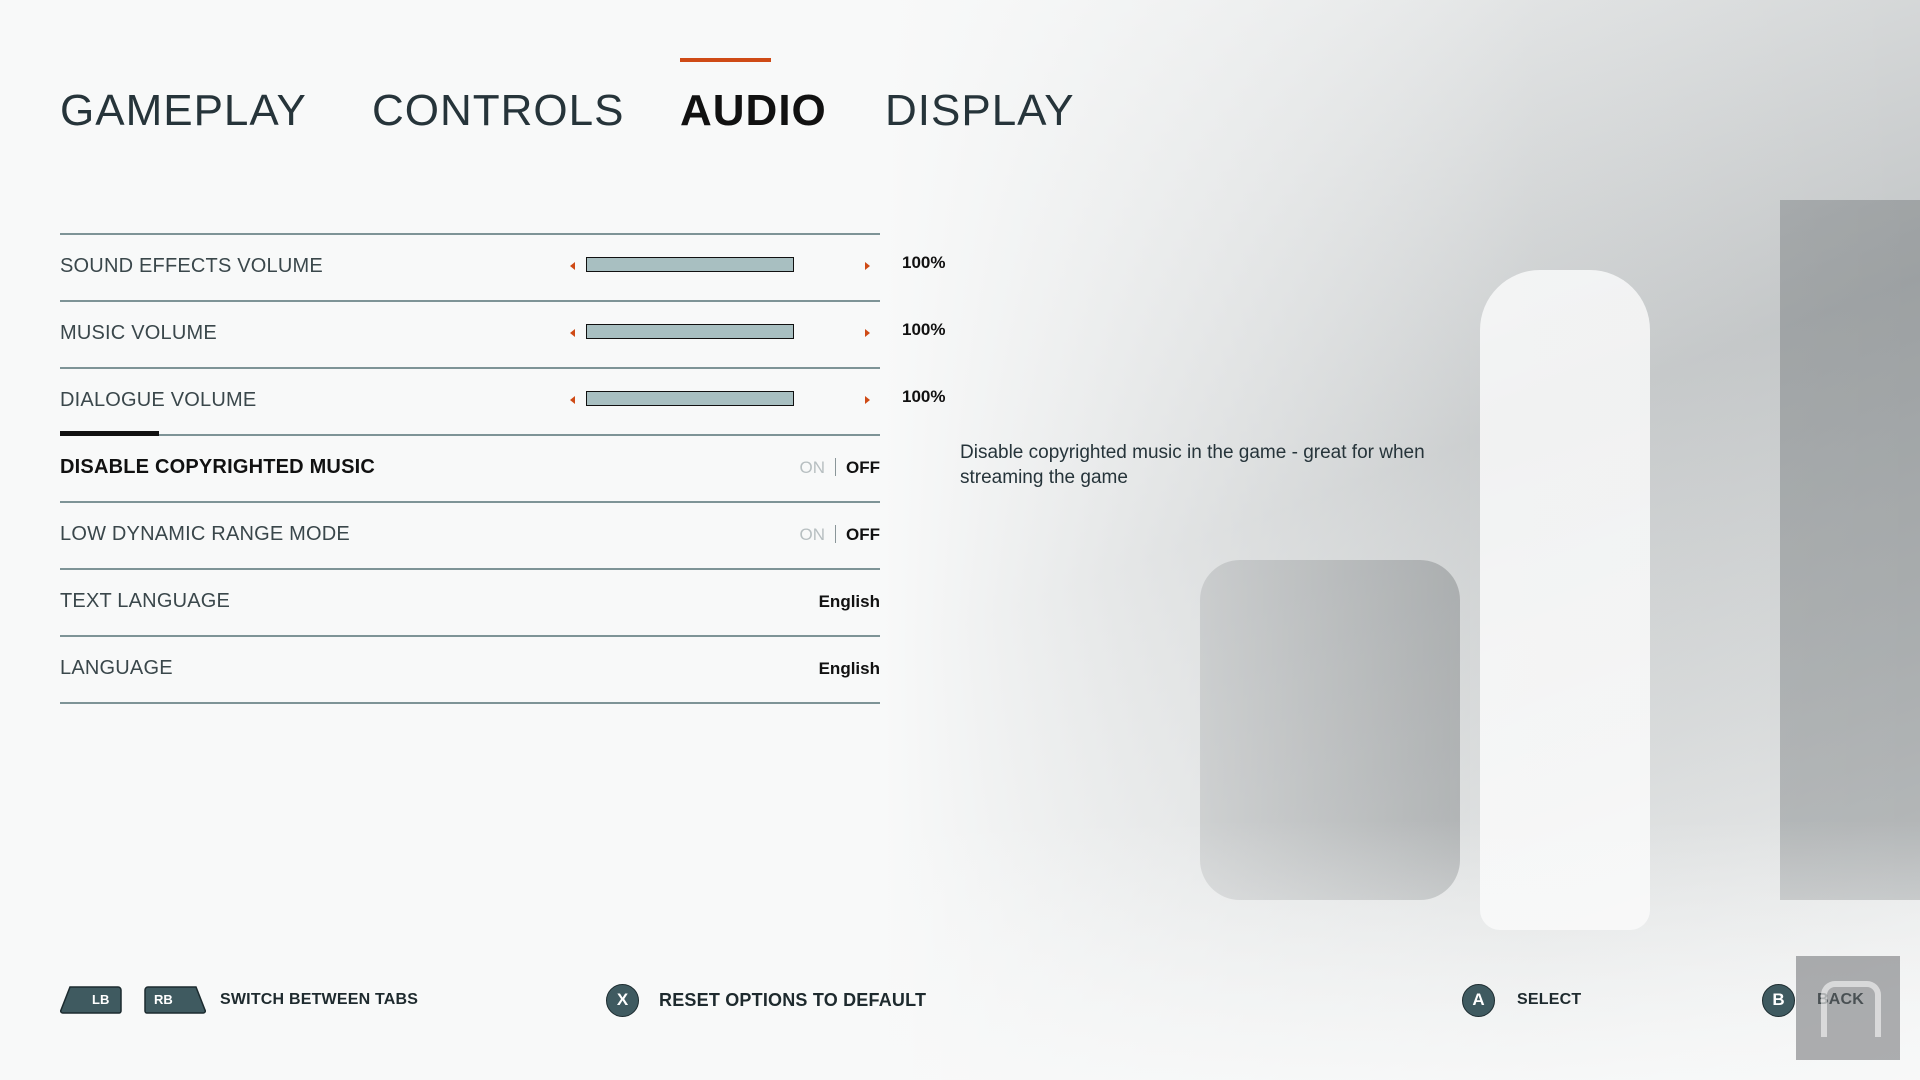 Image resolution: width=1920 pixels, height=1080 pixels. What do you see at coordinates (1549, 999) in the screenshot?
I see `select-label: SELECT` at bounding box center [1549, 999].